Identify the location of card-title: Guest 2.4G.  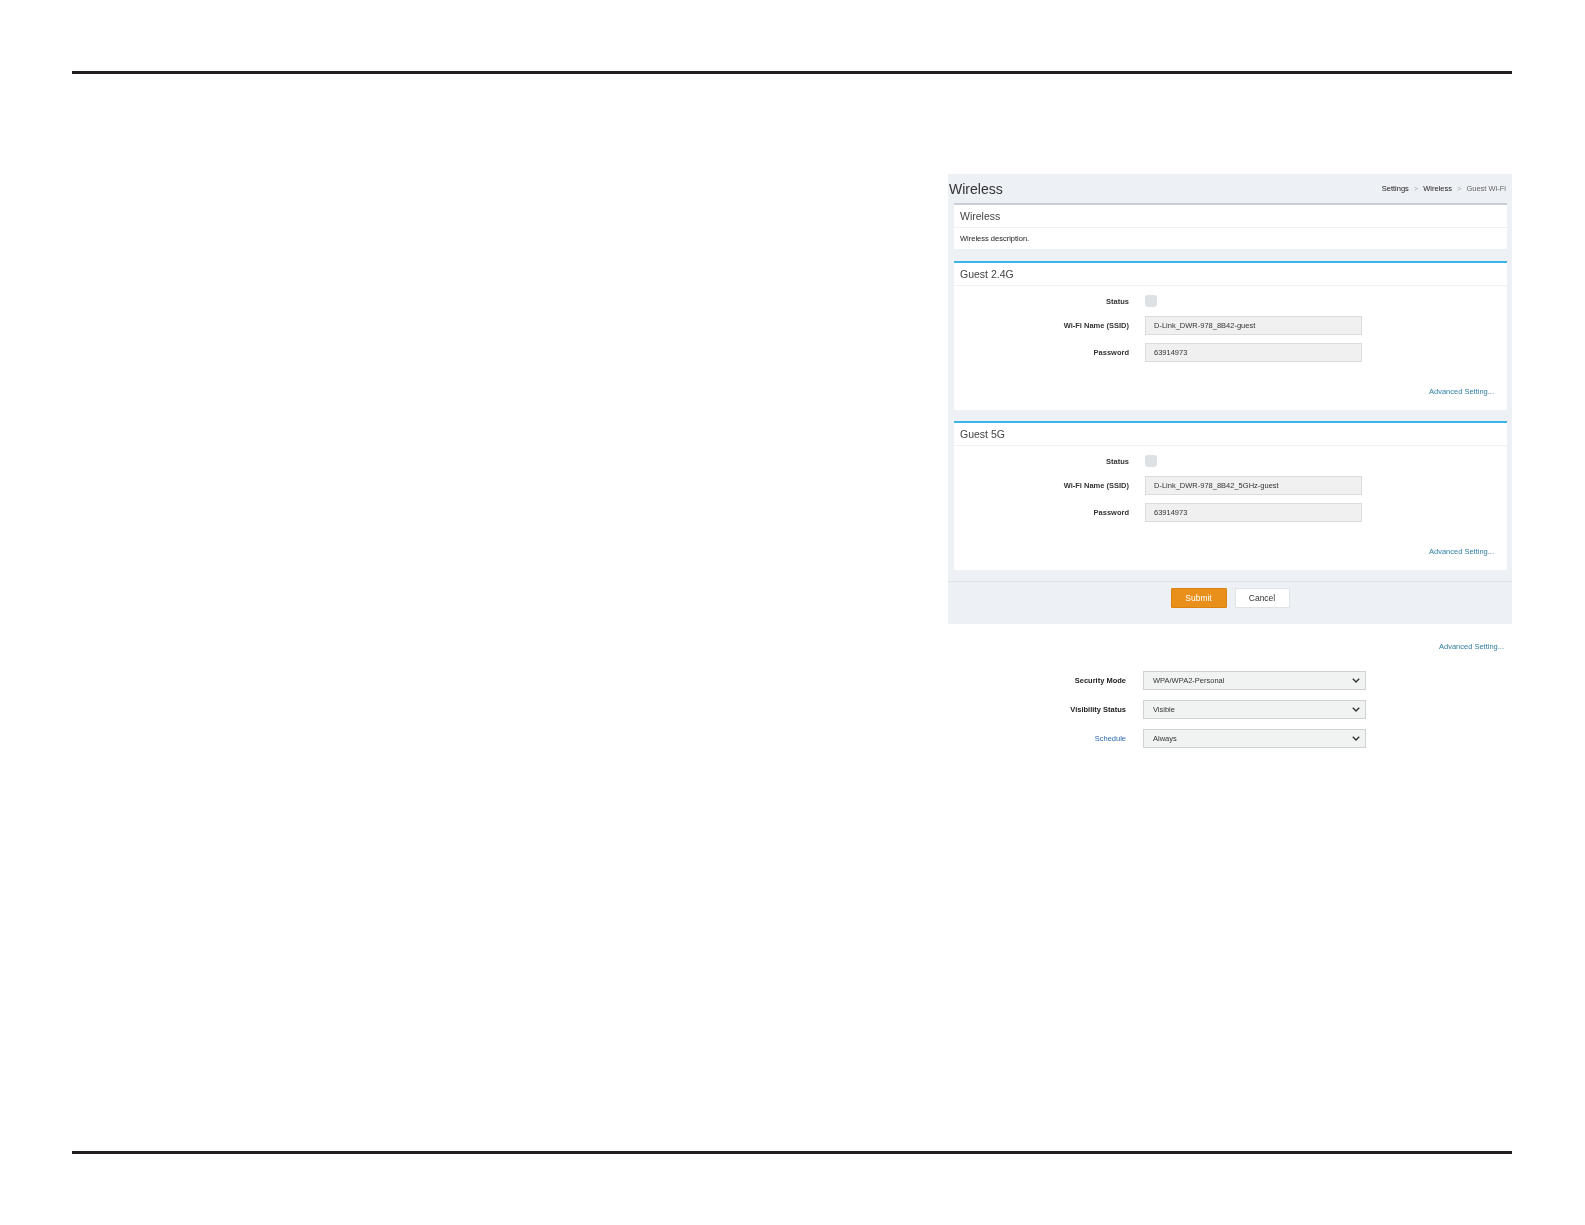
(1230, 274).